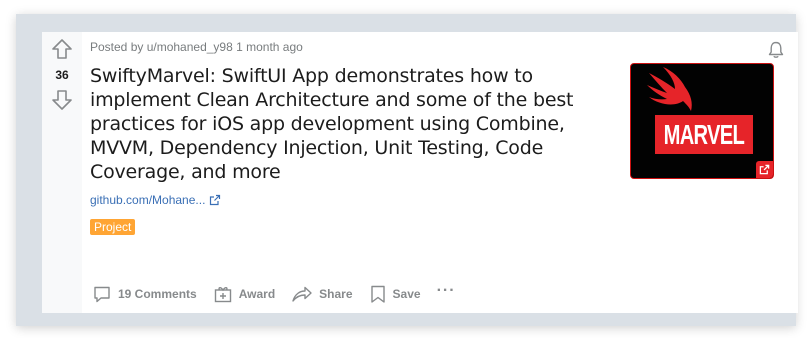 The image size is (812, 338). I want to click on swift-logo-icon, so click(669, 89).